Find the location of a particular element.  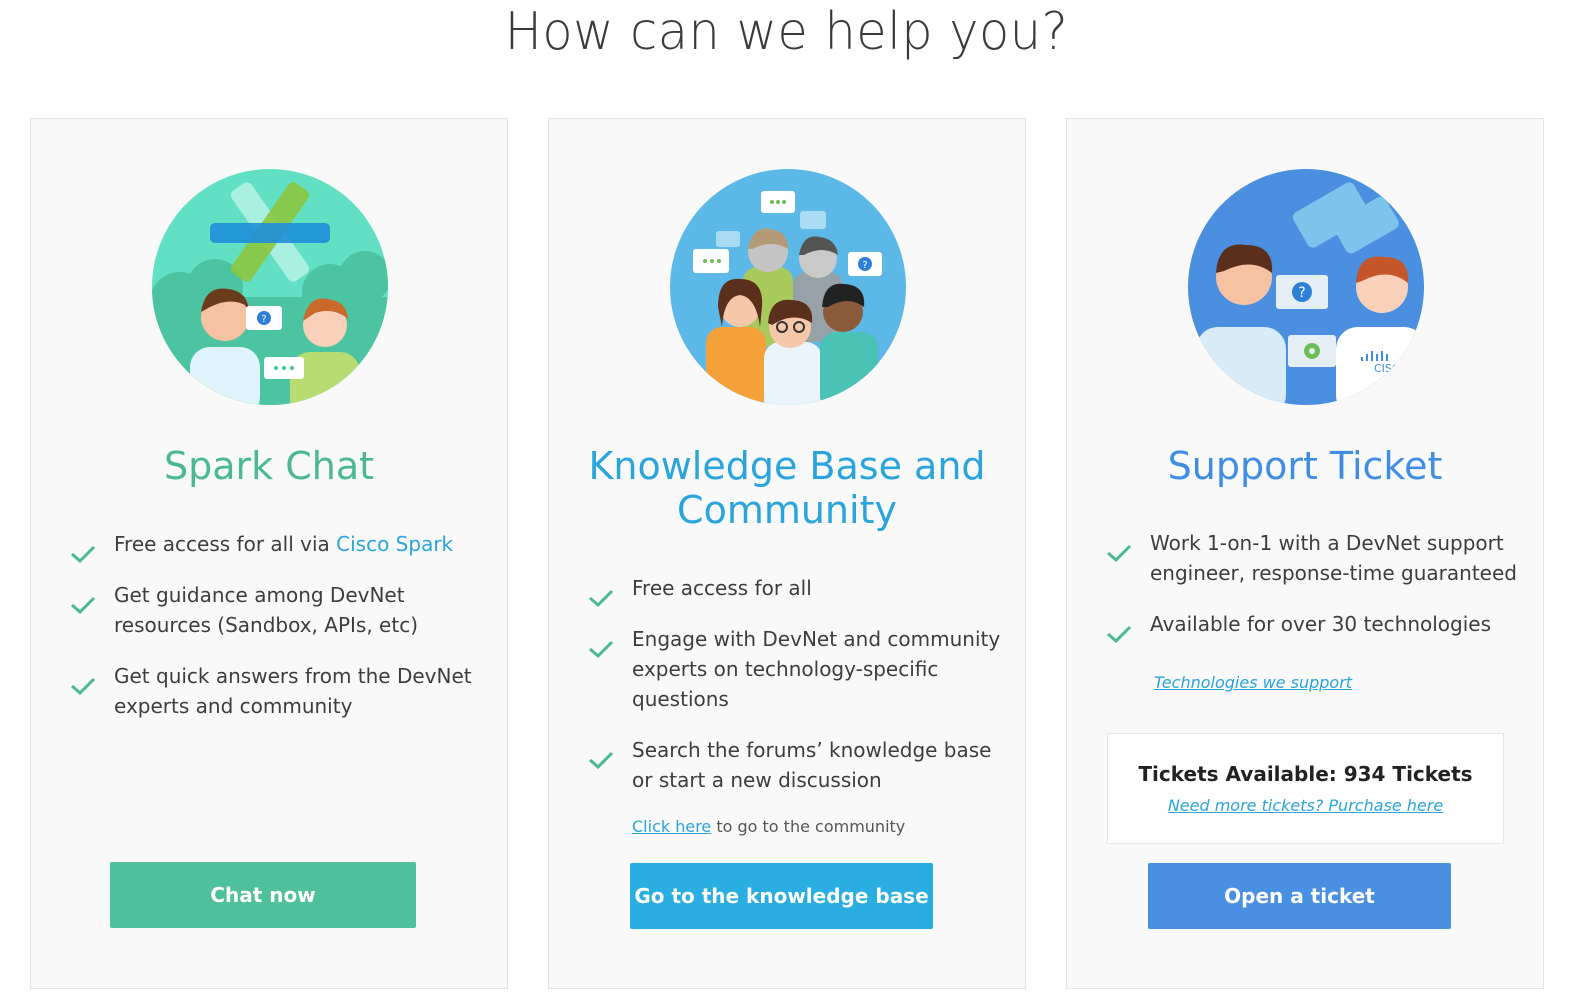

feature-text: Free access for all via is located at coordinates (225, 544).